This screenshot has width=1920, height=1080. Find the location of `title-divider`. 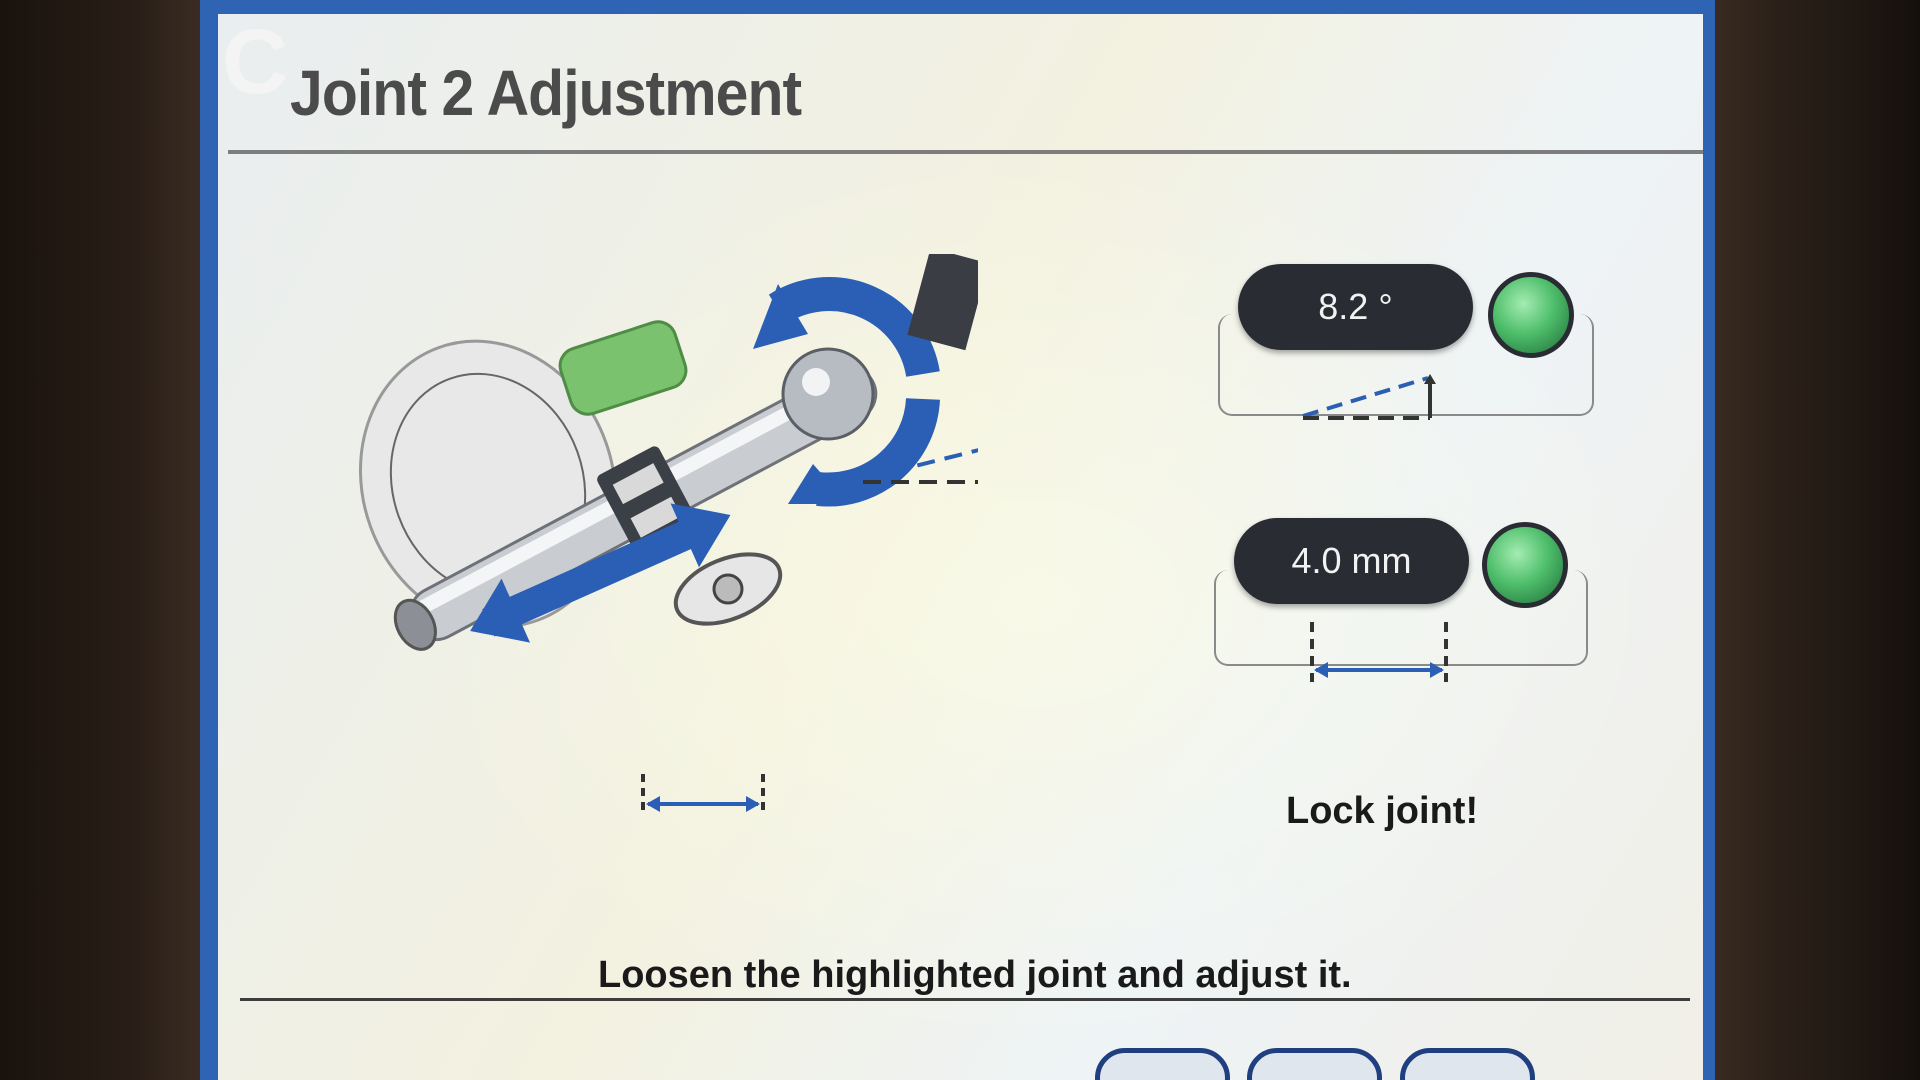

title-divider is located at coordinates (965, 152).